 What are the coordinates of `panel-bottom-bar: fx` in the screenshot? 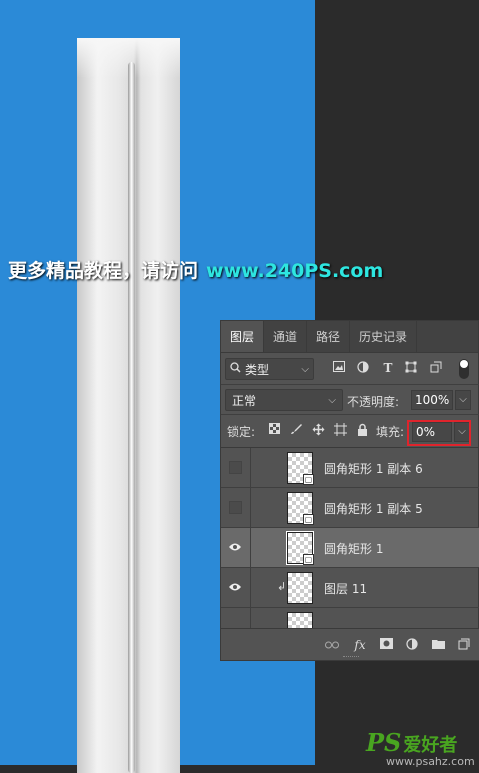 It's located at (350, 644).